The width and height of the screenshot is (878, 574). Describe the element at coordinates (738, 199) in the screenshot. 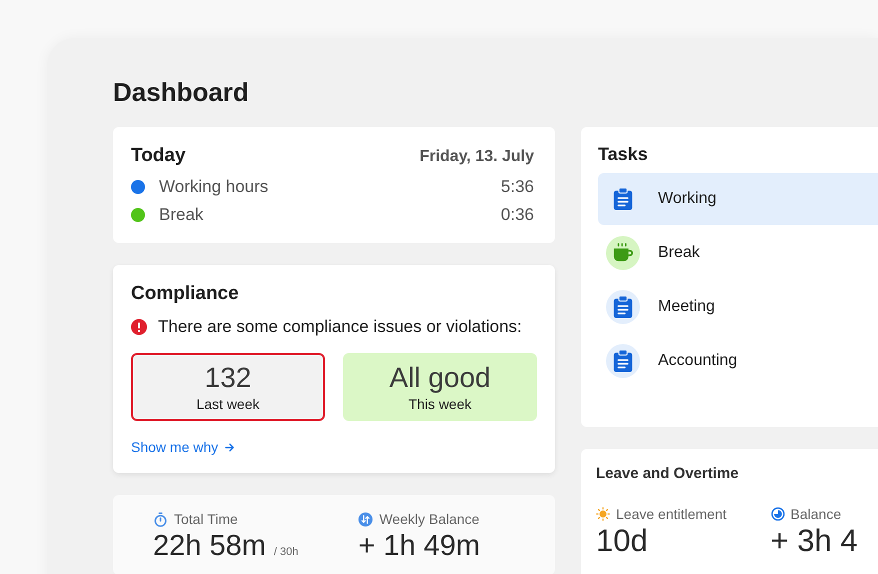

I see `task-item: Working` at that location.